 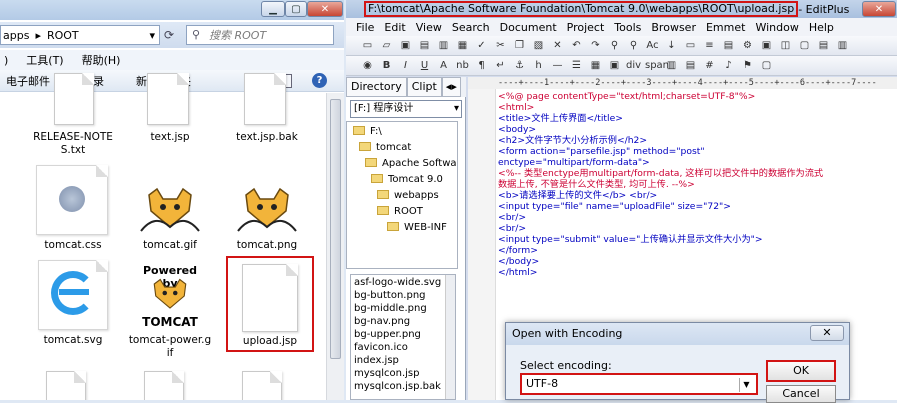 I want to click on menu-item-file: File, so click(x=365, y=27).